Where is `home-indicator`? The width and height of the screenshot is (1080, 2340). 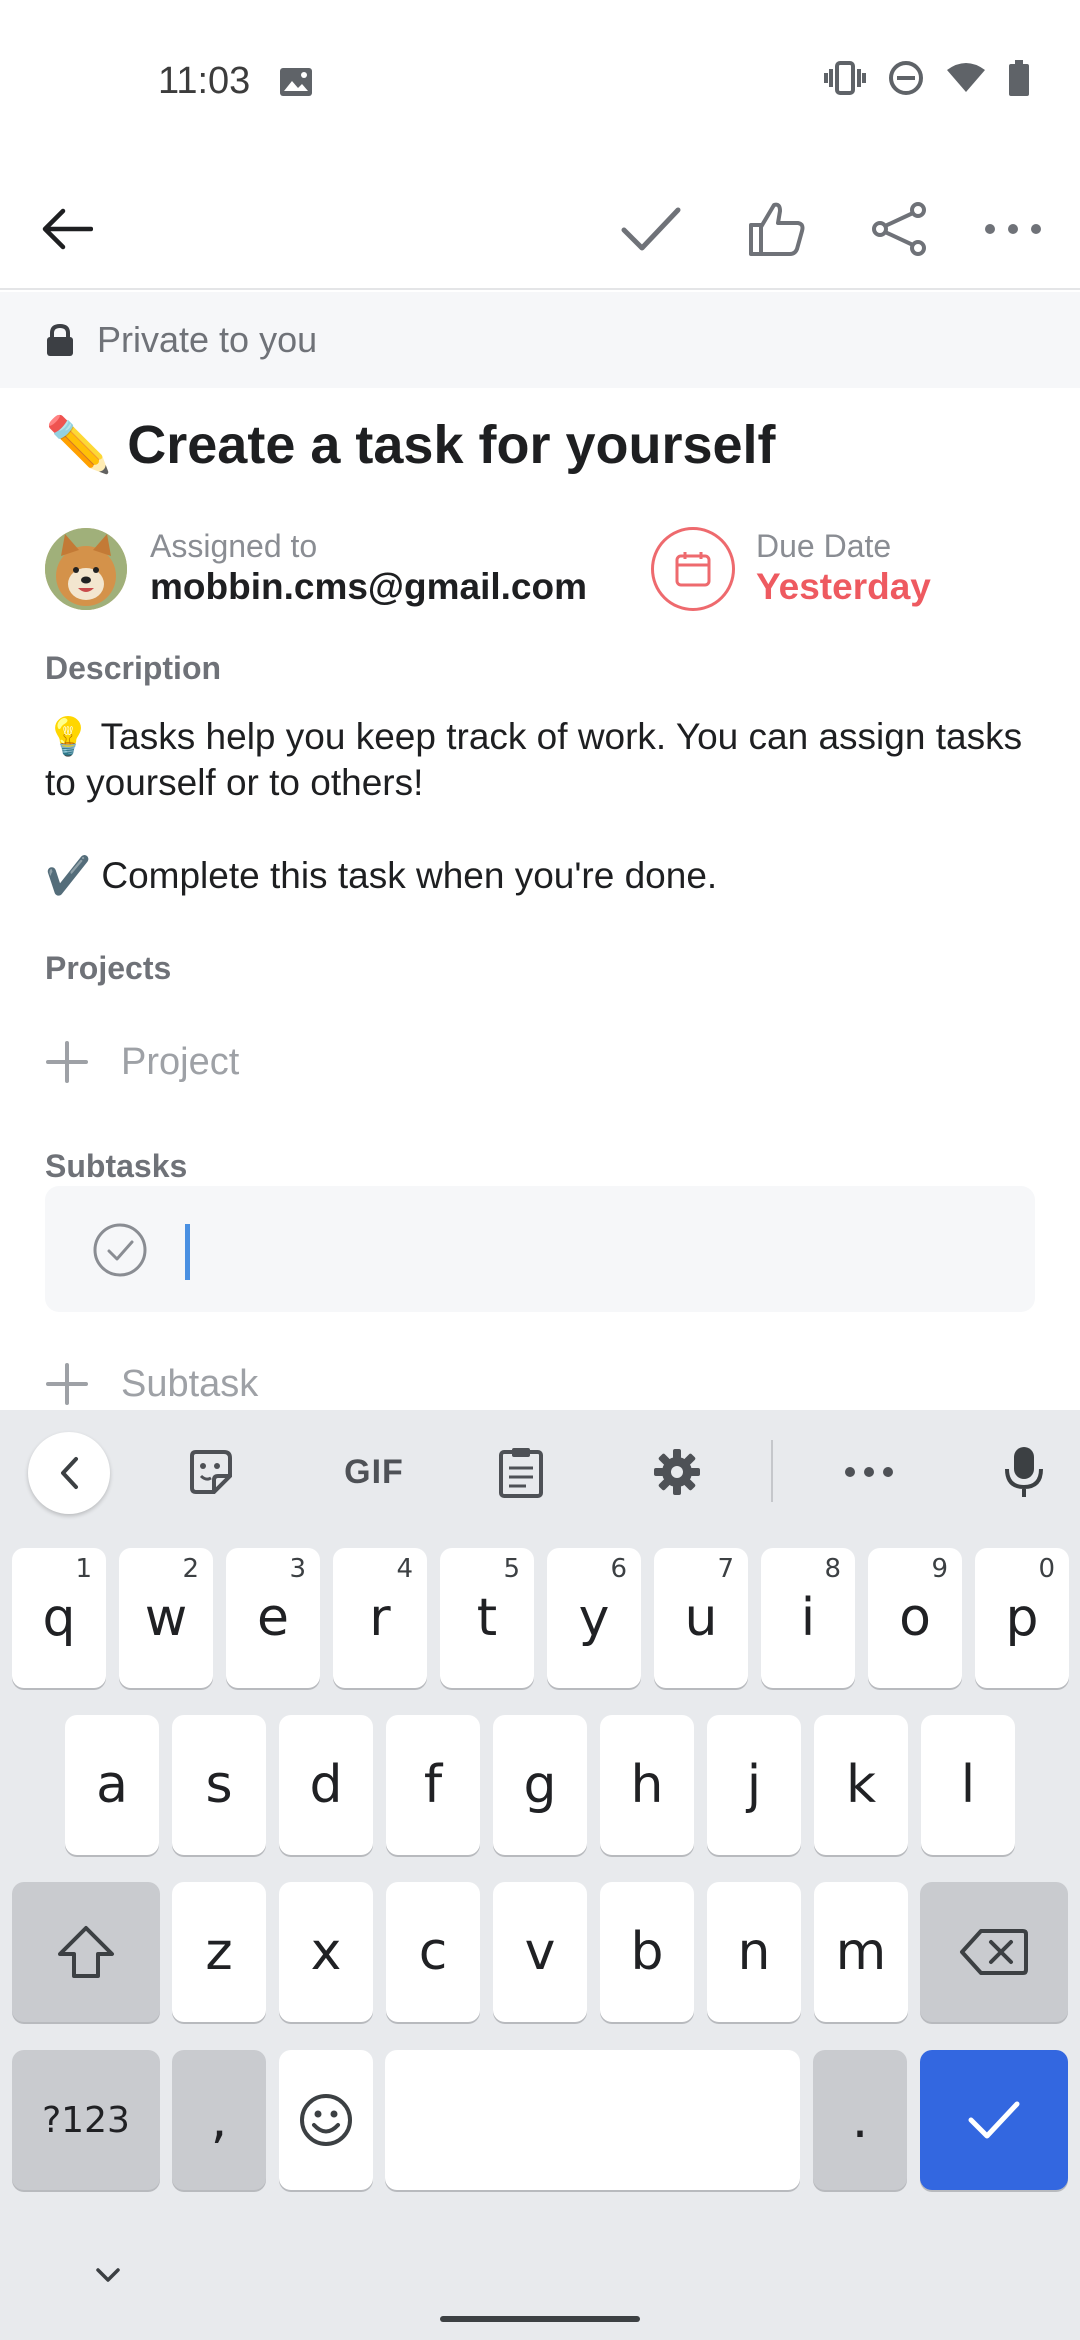
home-indicator is located at coordinates (540, 2319).